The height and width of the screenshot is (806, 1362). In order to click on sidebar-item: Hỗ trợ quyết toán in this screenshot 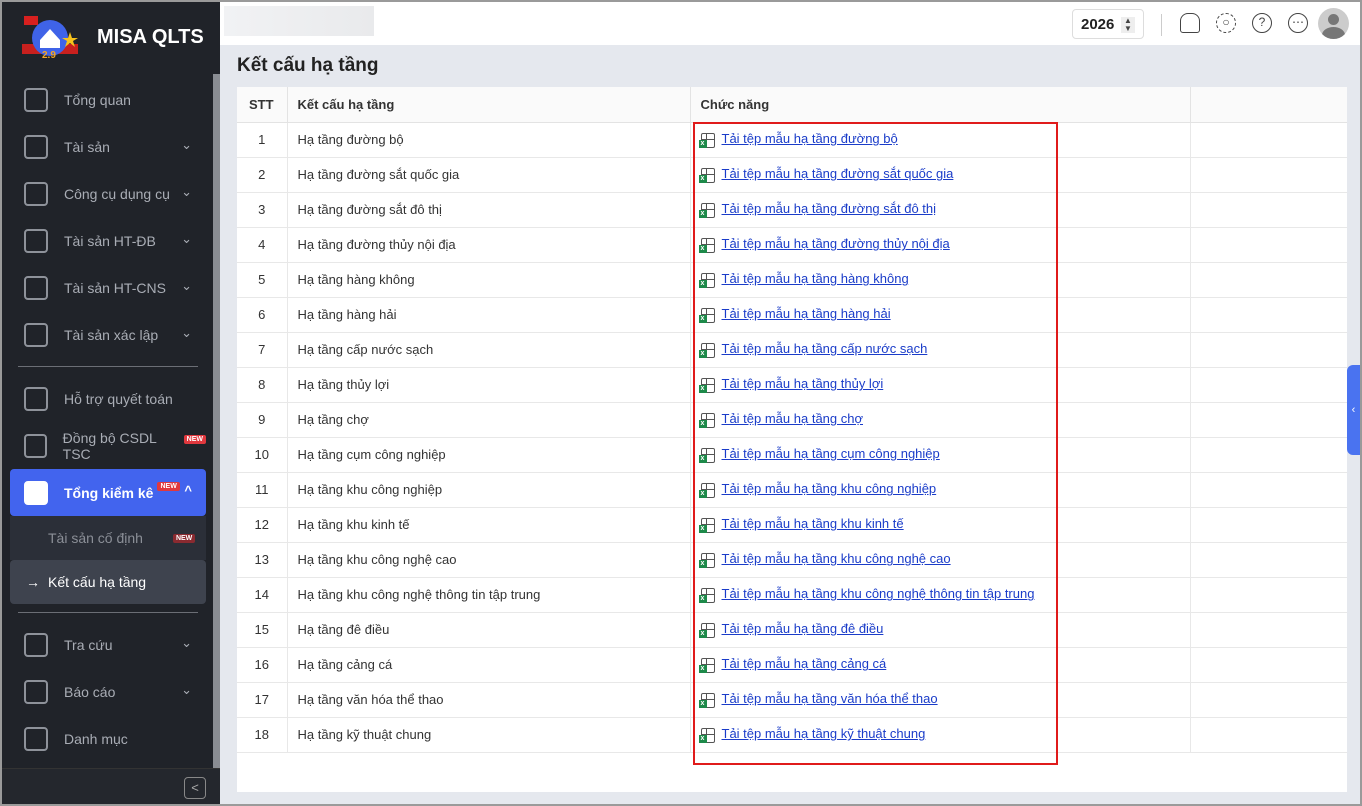, I will do `click(108, 398)`.